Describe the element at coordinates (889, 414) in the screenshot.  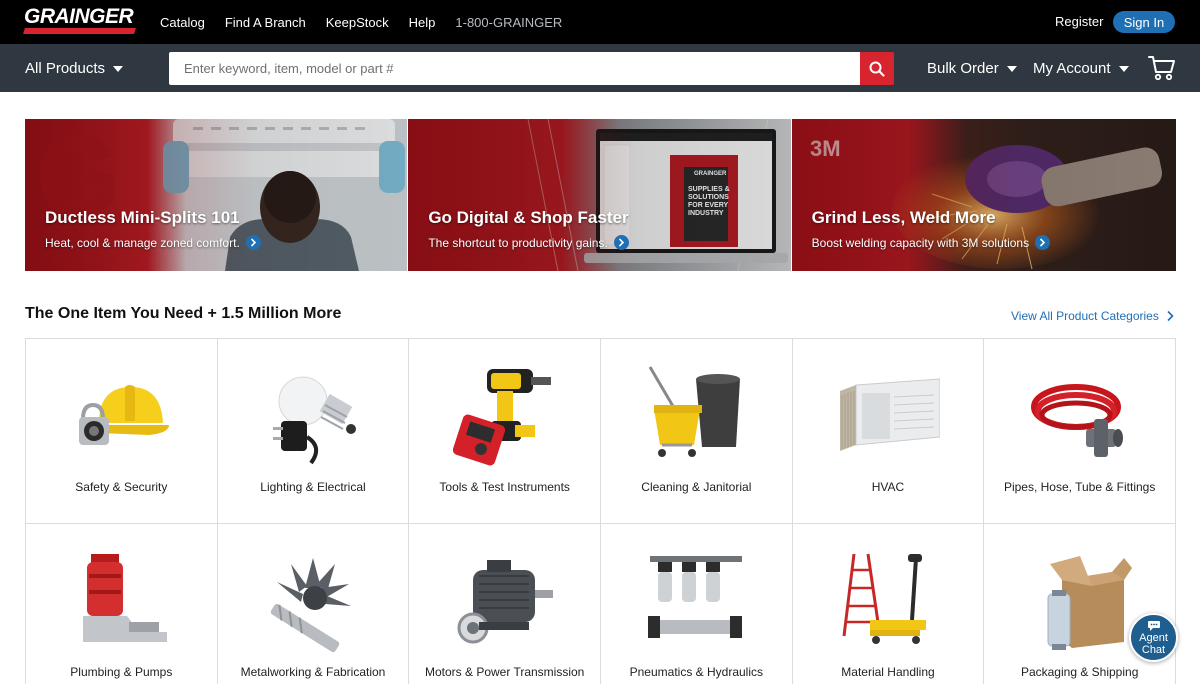
I see `air-conditioner-image` at that location.